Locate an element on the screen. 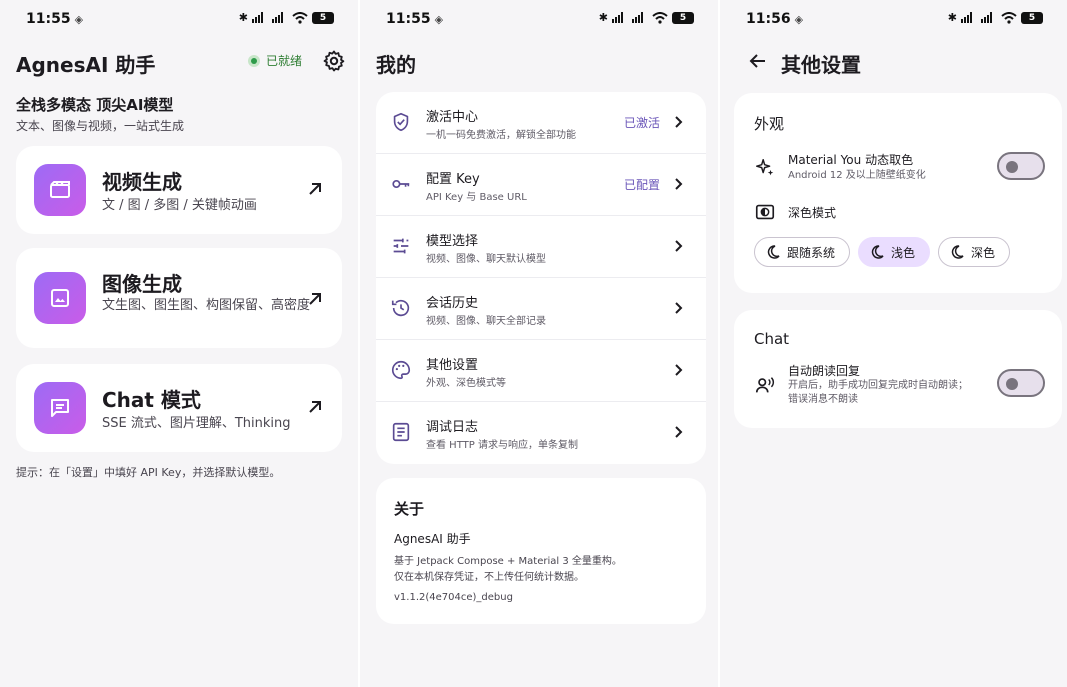 Image resolution: width=1067 pixels, height=687 pixels. menu-item-title: 激活中心 is located at coordinates (452, 117).